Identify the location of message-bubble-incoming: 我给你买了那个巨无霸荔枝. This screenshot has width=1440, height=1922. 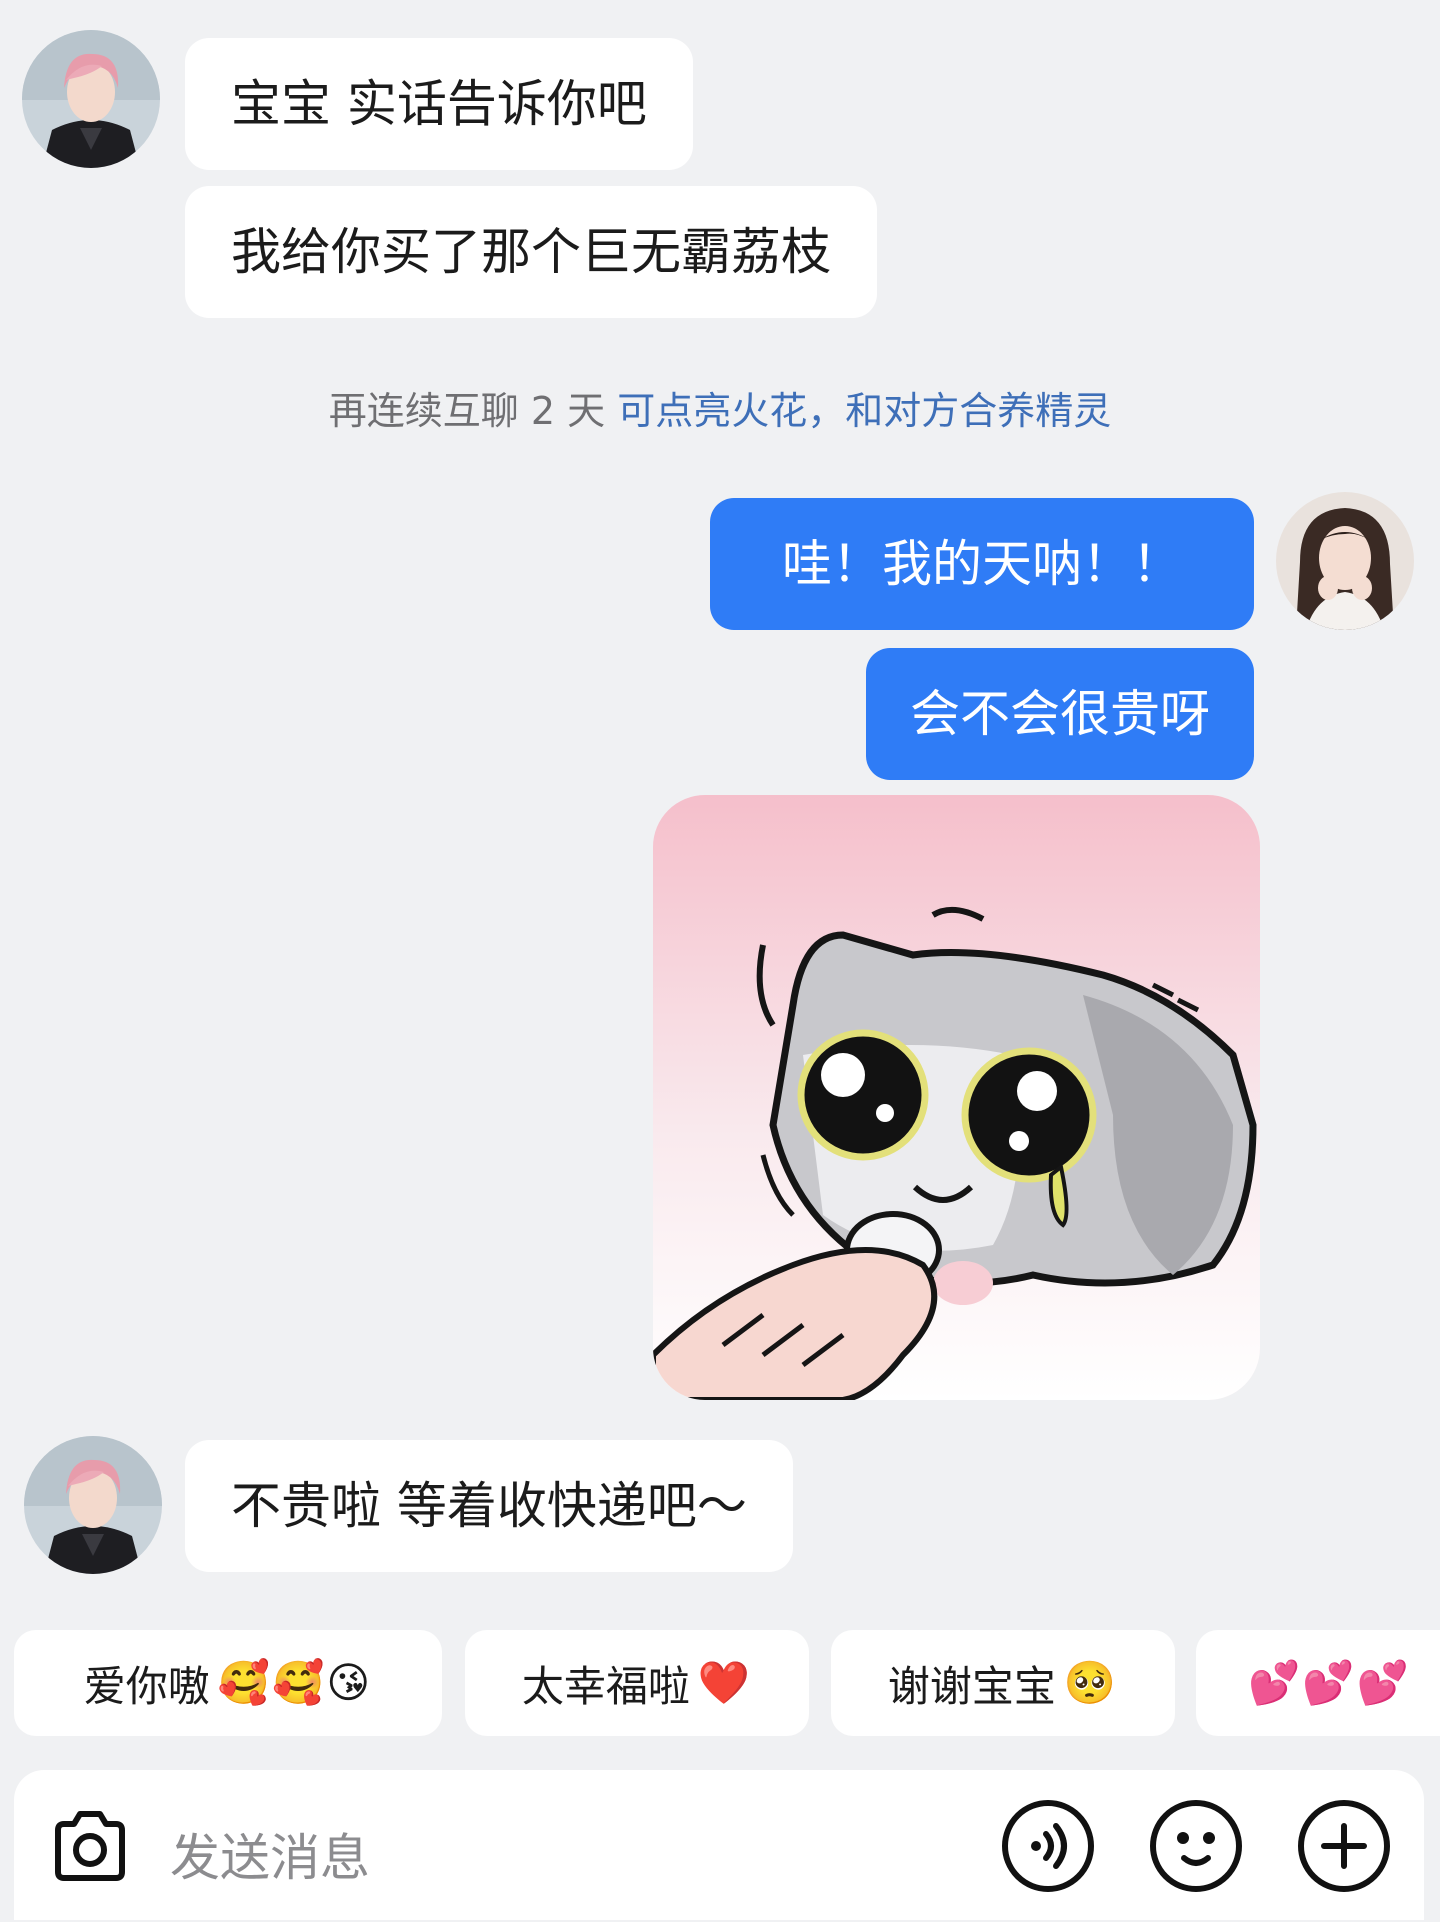
(531, 252).